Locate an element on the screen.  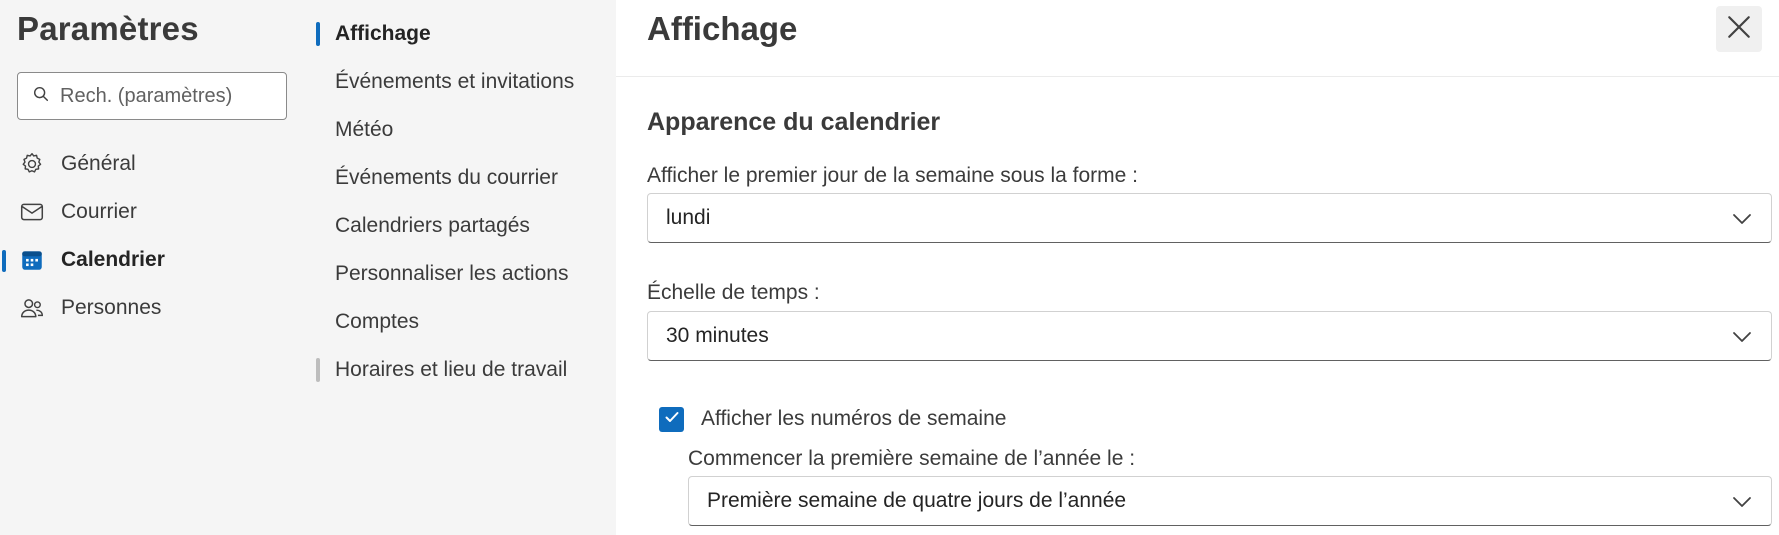
subnav-item-shared-calendars: Calendriers partagés is located at coordinates (461, 226).